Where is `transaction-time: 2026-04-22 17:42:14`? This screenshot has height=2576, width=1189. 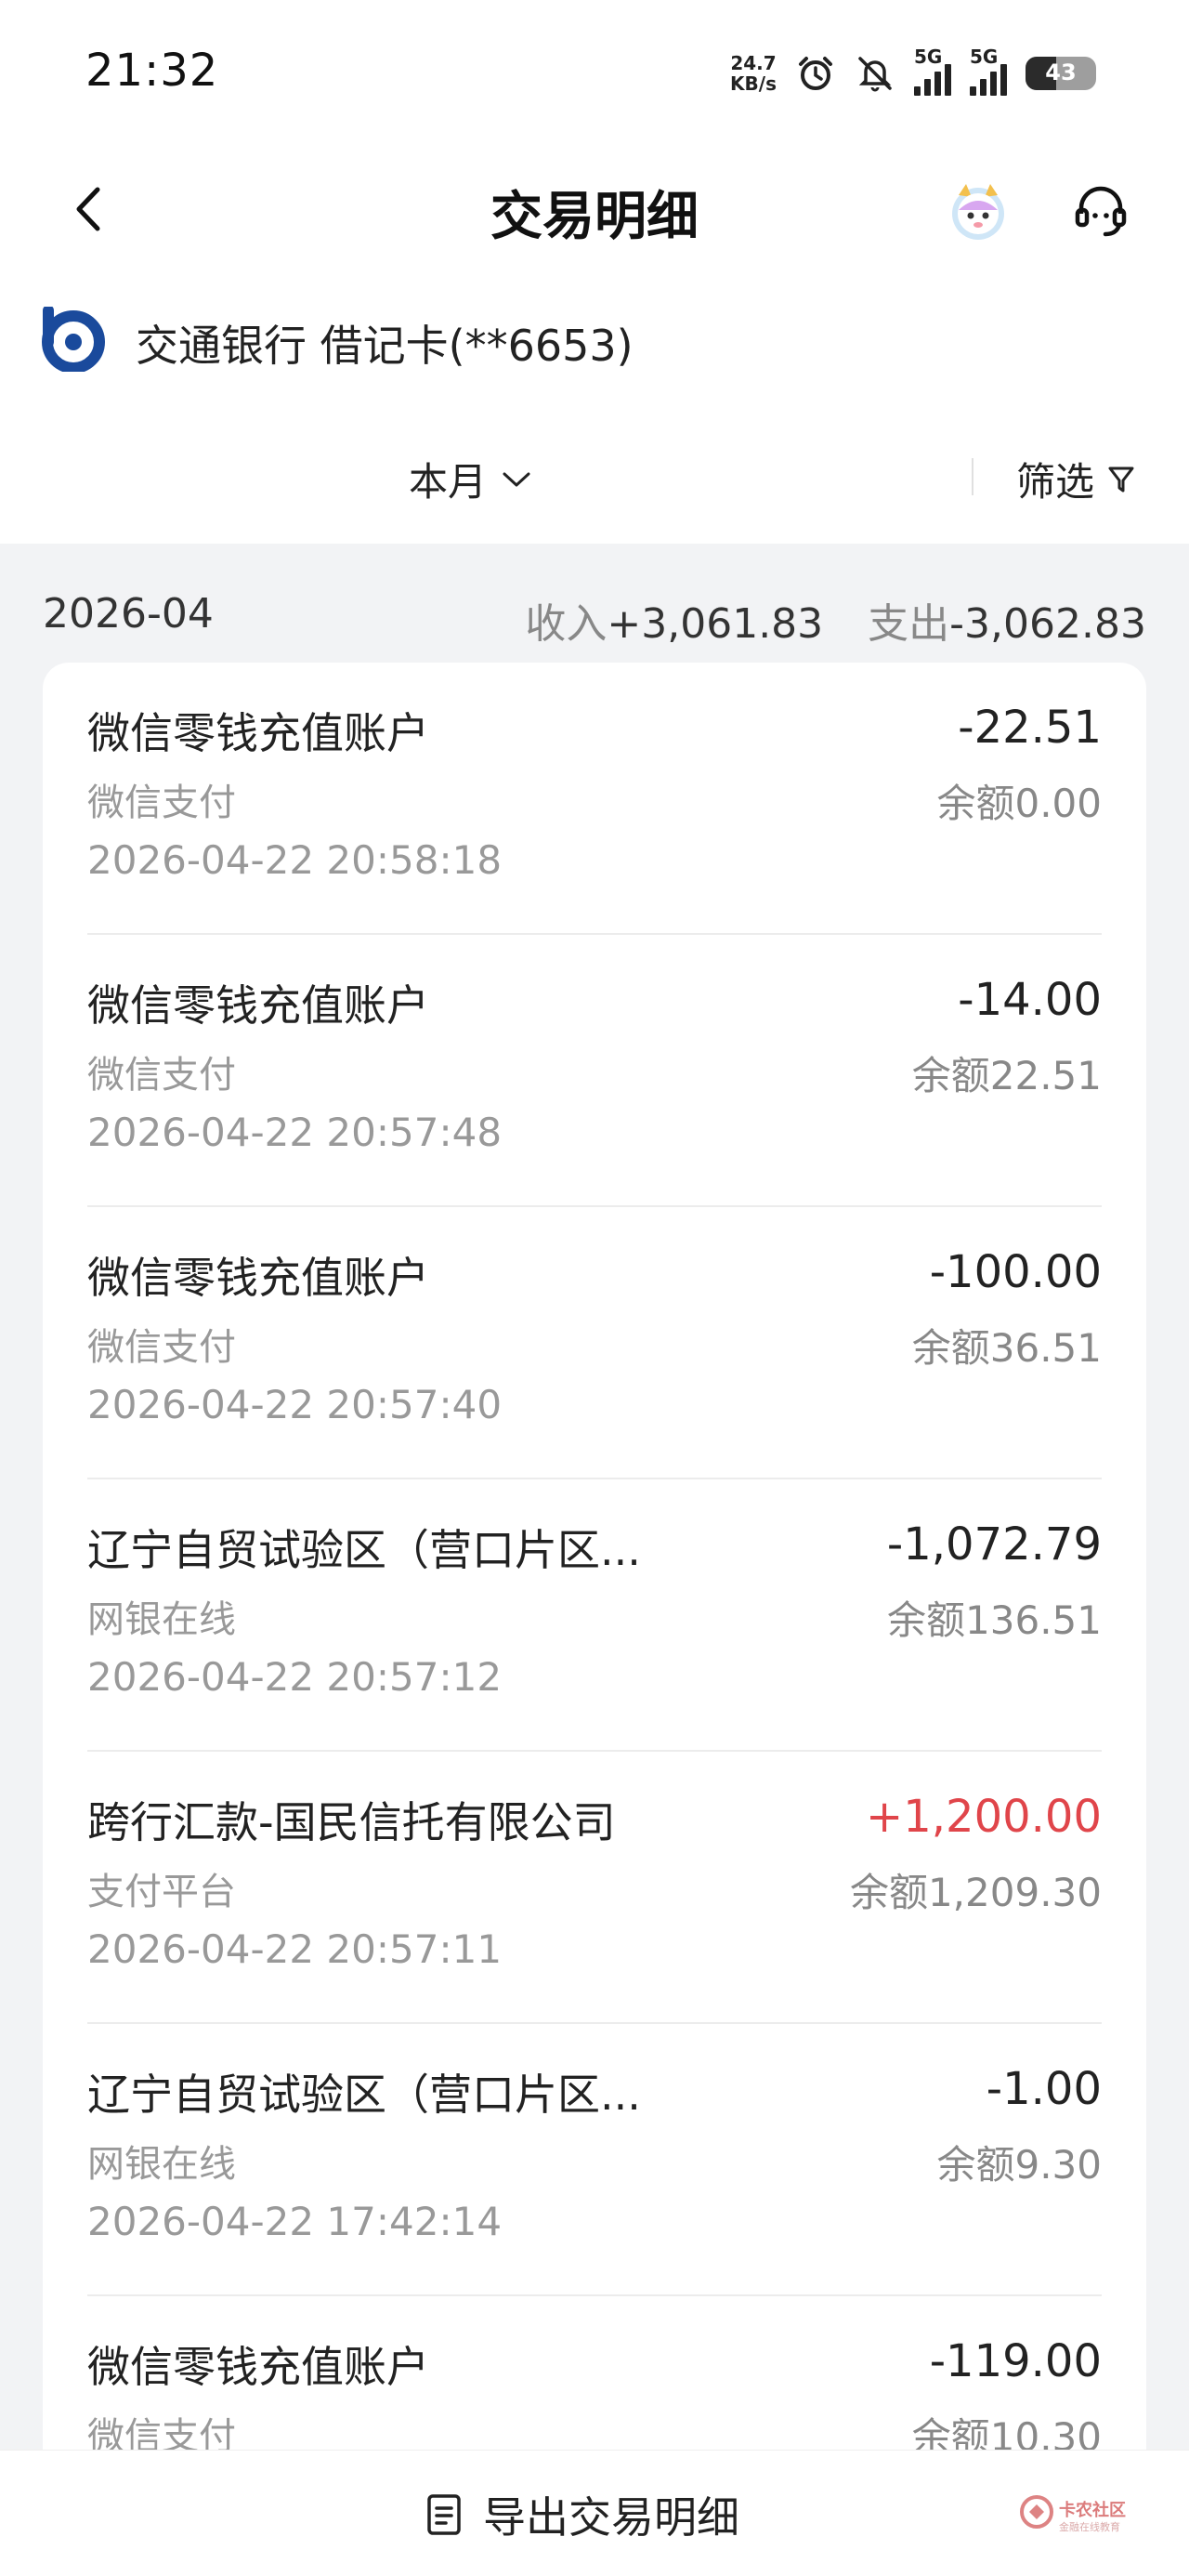
transaction-time: 2026-04-22 17:42:14 is located at coordinates (295, 2221).